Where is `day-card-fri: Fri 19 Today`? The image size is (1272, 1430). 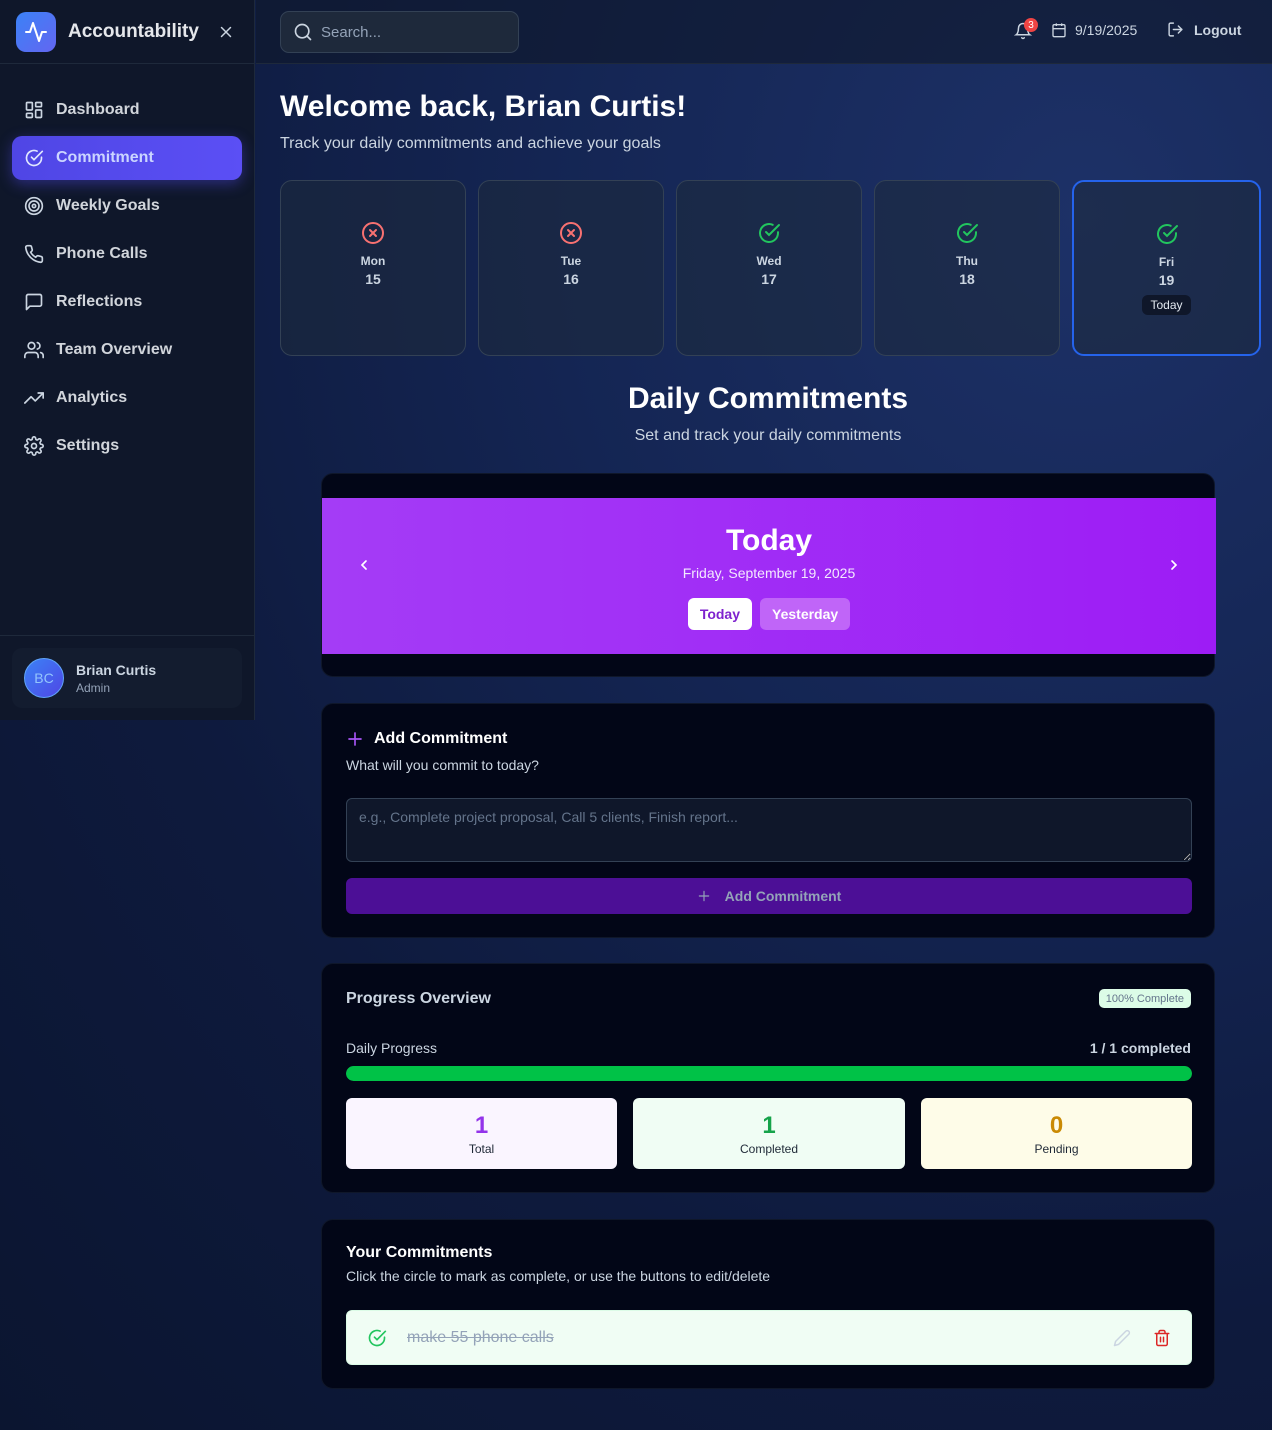
day-card-fri: Fri 19 Today is located at coordinates (1166, 268).